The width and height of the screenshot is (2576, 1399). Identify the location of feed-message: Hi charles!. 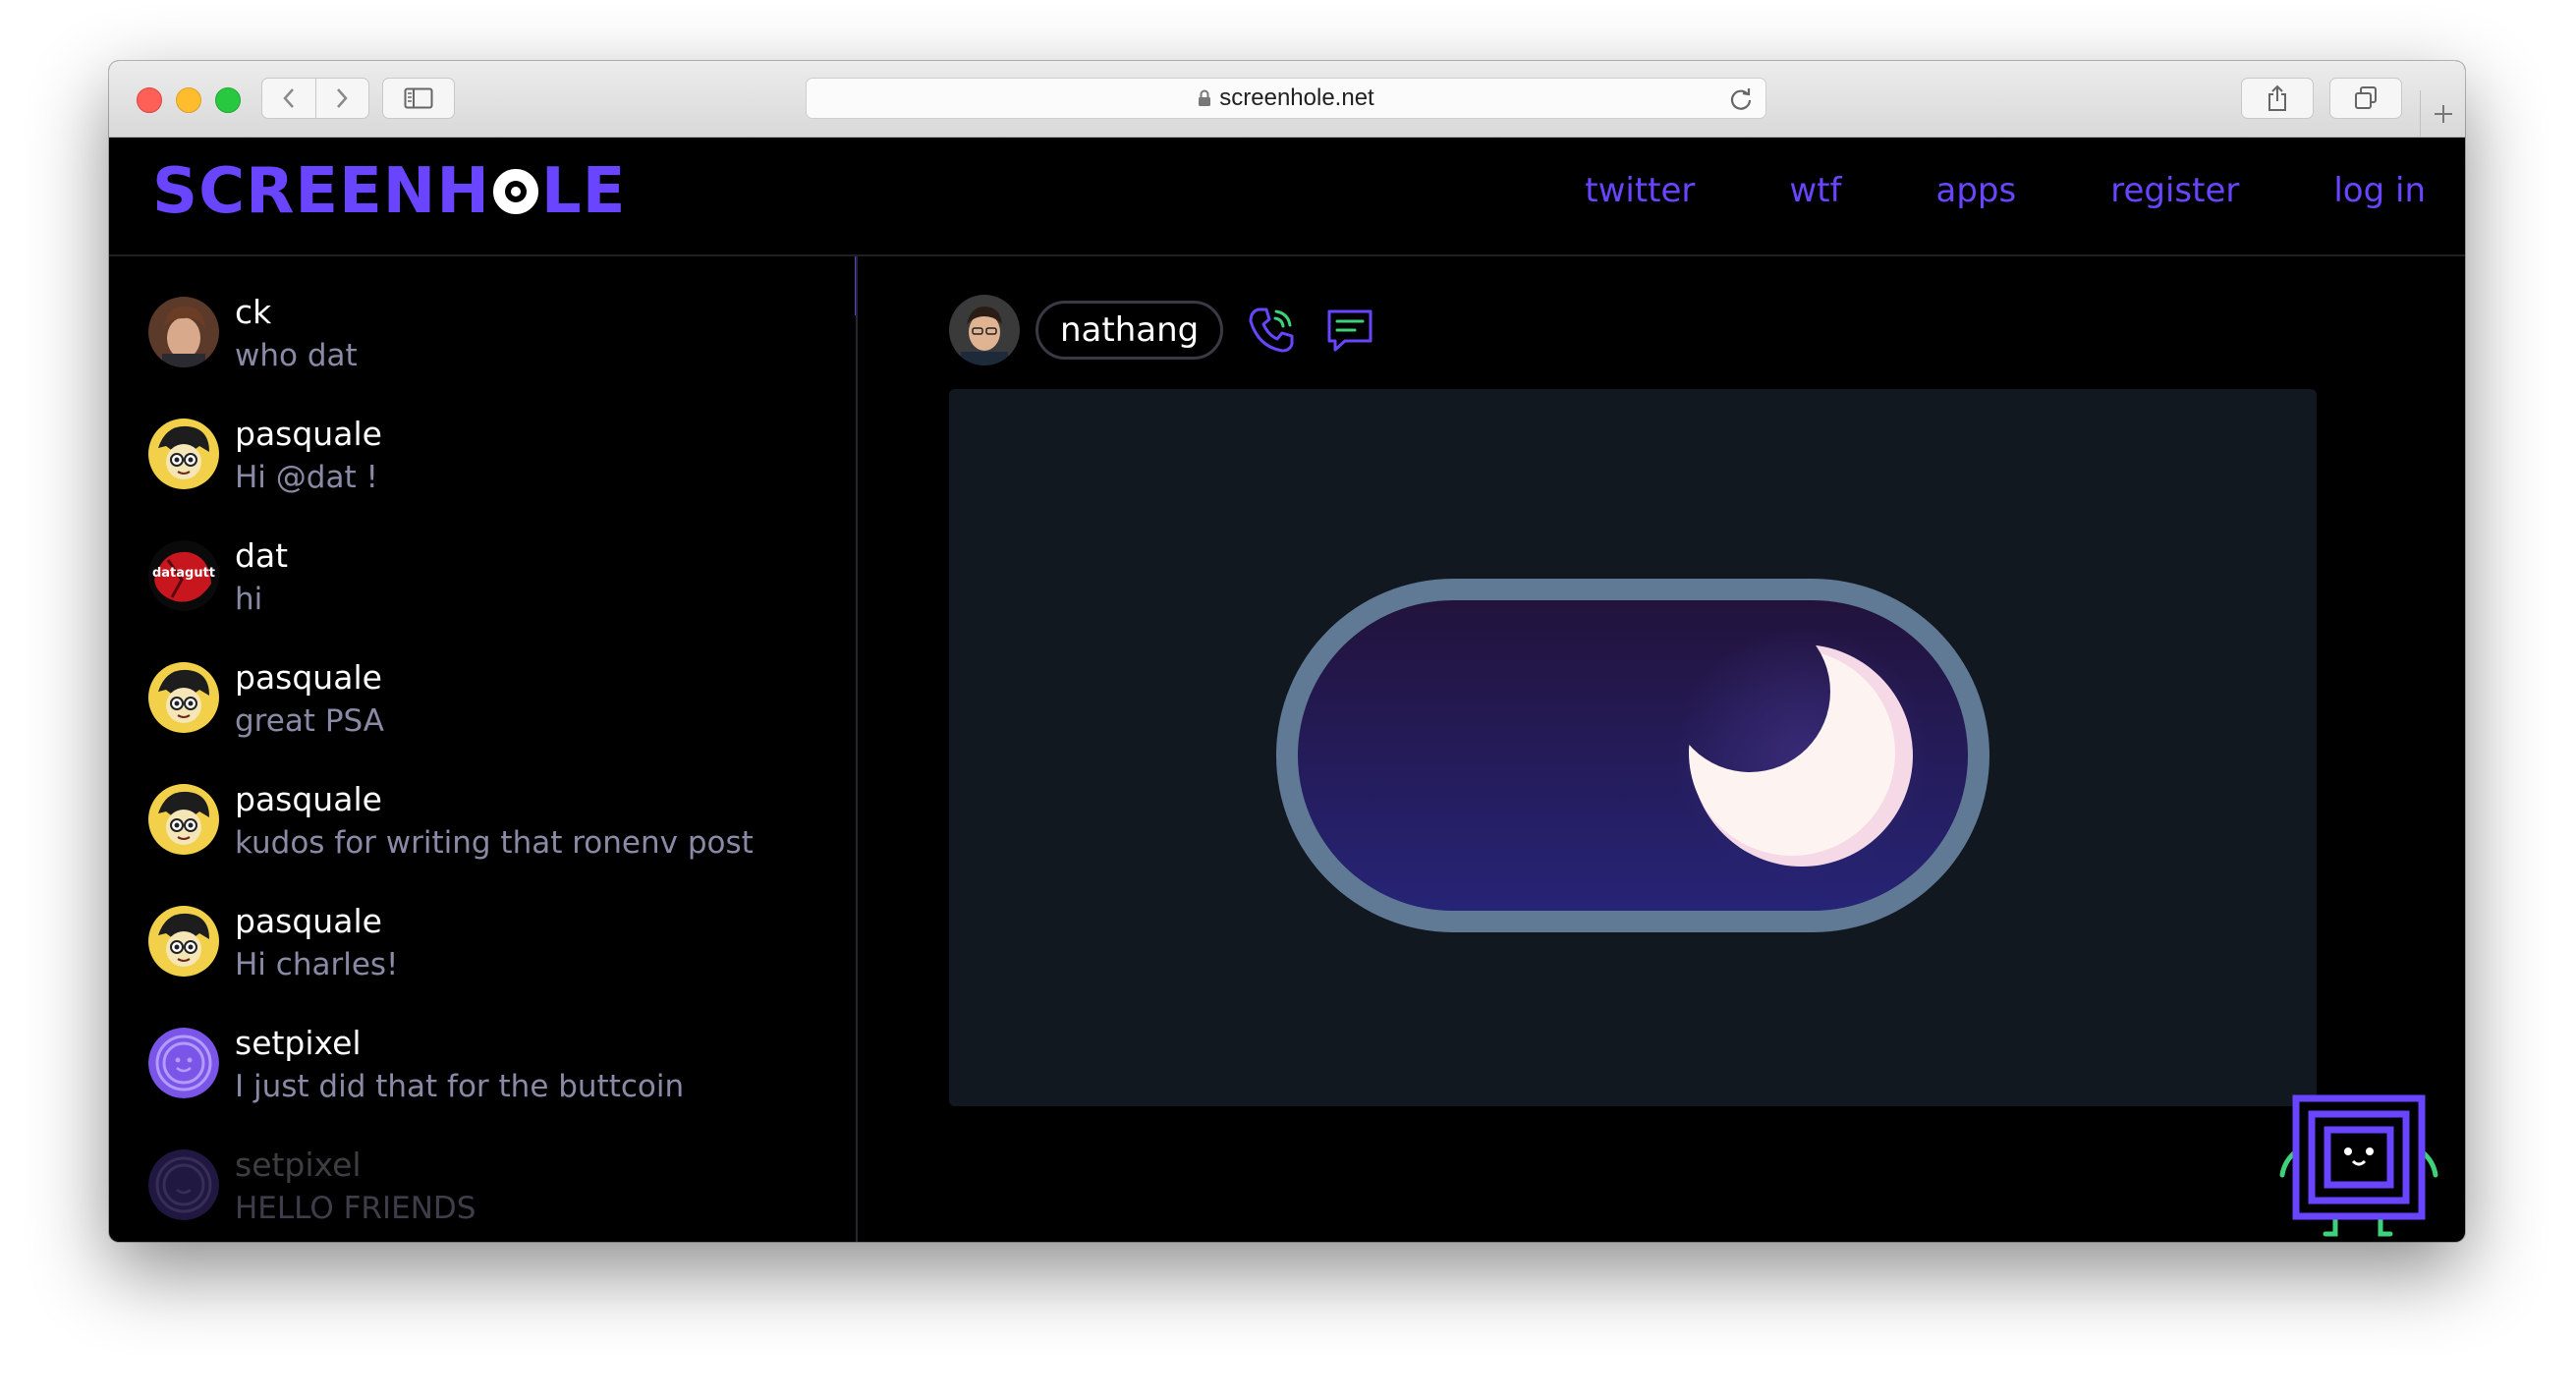
(317, 964).